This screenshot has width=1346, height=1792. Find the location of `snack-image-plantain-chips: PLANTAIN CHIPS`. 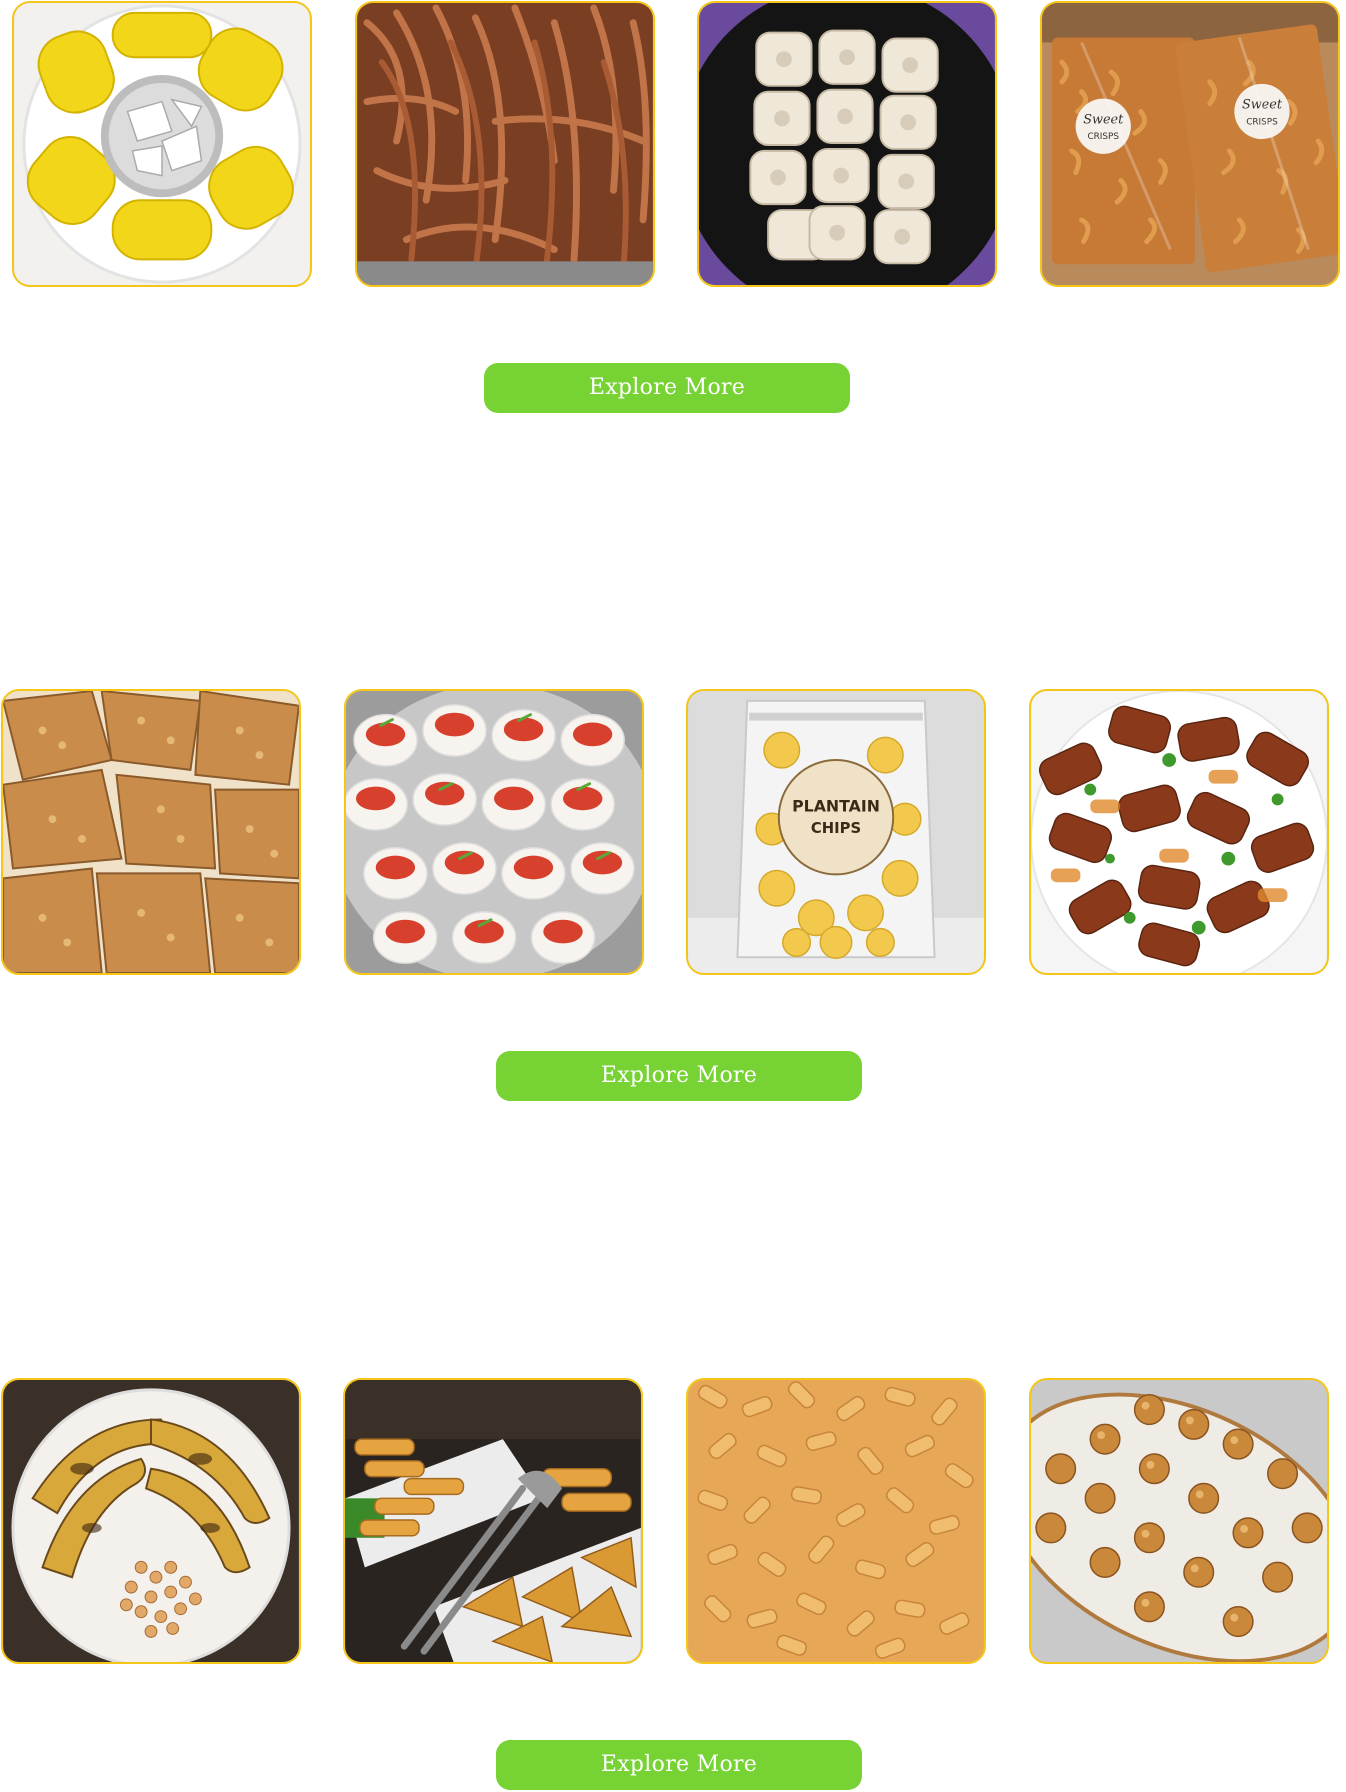

snack-image-plantain-chips: PLANTAIN CHIPS is located at coordinates (836, 832).